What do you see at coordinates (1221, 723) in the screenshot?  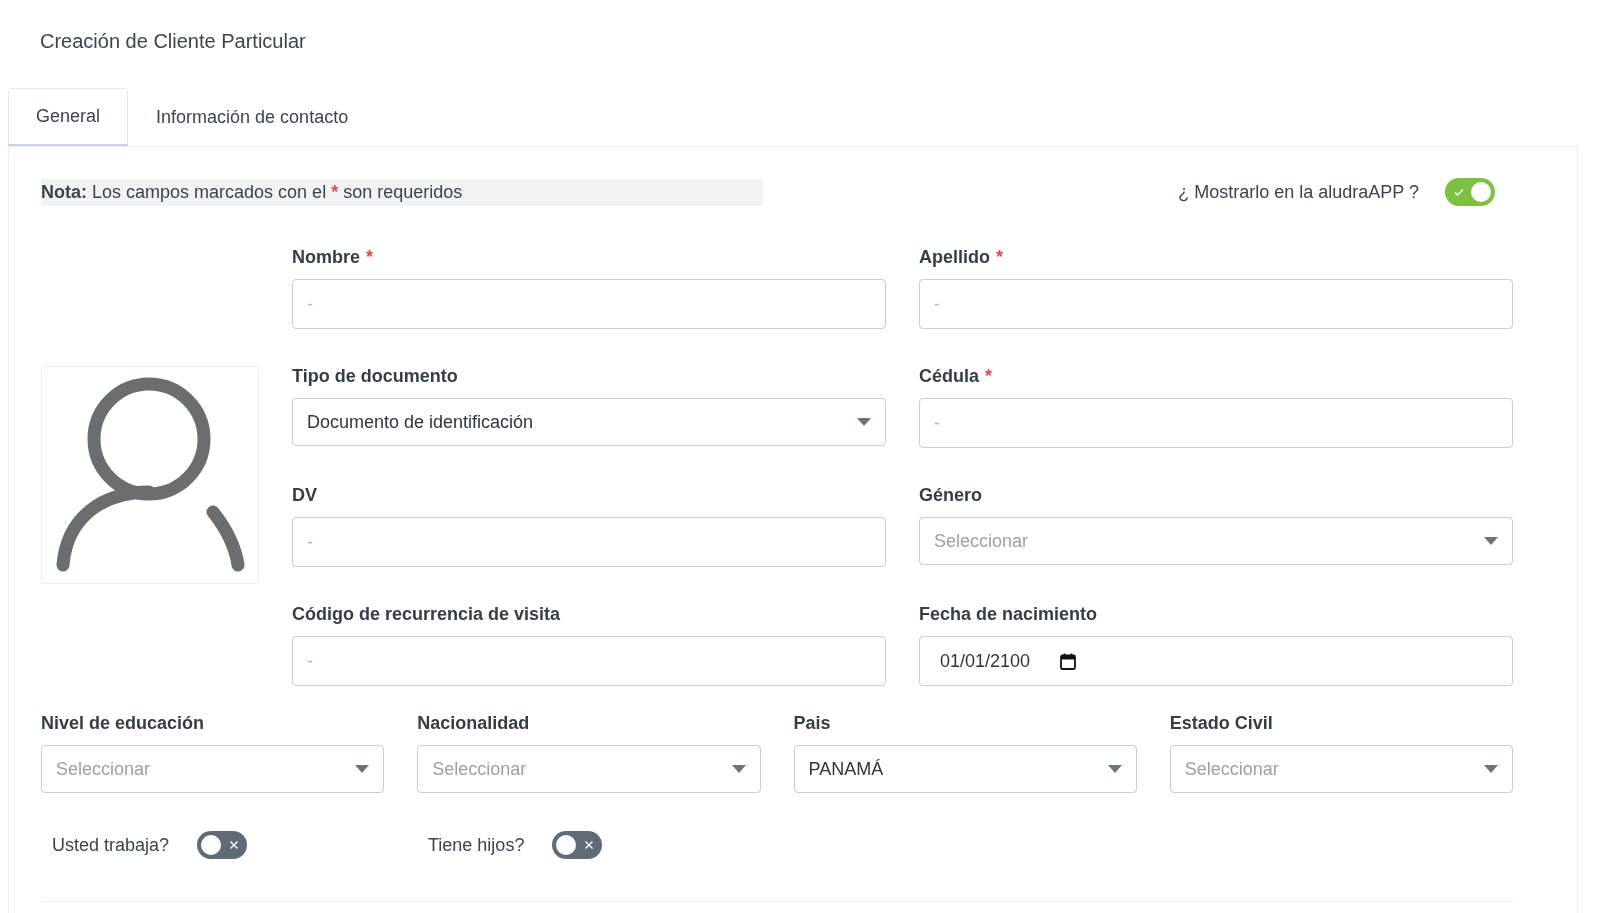 I see `field-label: Estado Civil` at bounding box center [1221, 723].